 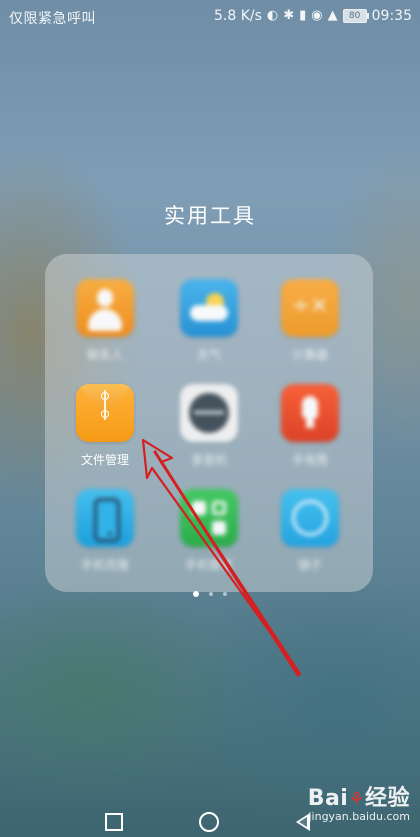 I want to click on watermark: Bai⚘经验 jingyan.baidu.com, so click(x=359, y=801).